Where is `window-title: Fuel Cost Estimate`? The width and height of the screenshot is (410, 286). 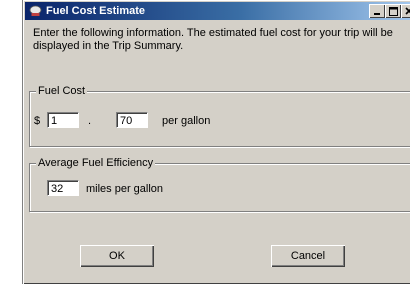 window-title: Fuel Cost Estimate is located at coordinates (96, 11).